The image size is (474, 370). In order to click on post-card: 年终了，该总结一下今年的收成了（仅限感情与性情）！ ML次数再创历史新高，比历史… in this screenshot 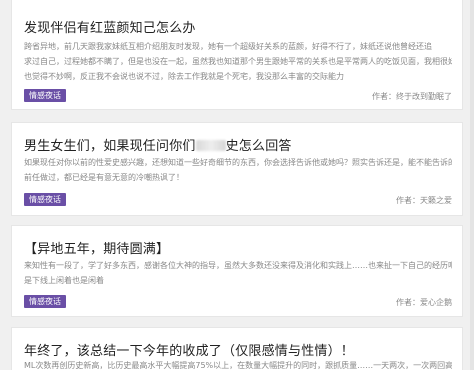, I will do `click(237, 348)`.